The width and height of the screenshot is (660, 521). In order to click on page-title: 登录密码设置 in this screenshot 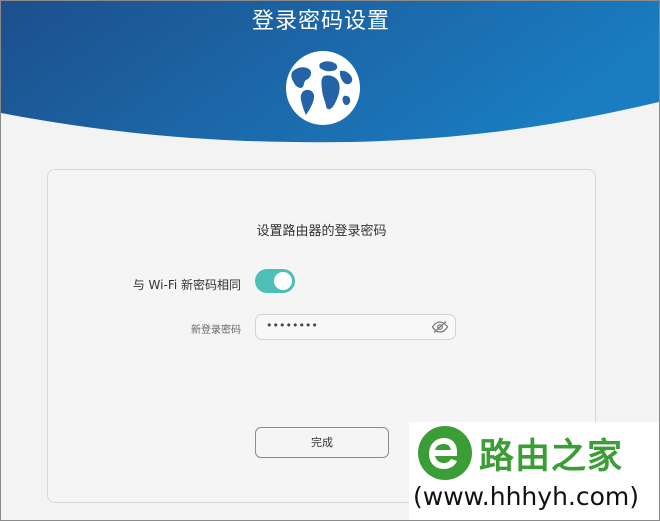, I will do `click(320, 21)`.